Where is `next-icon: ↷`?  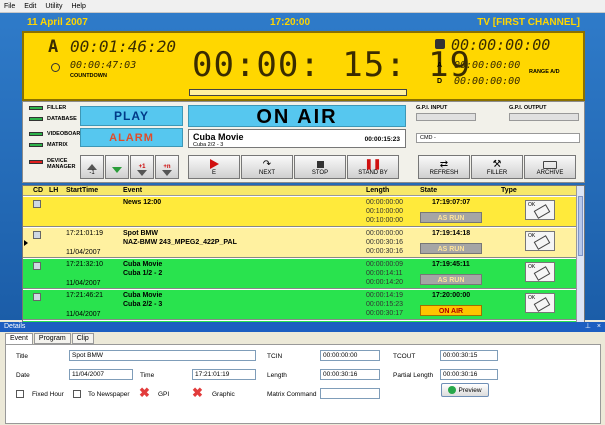 next-icon: ↷ is located at coordinates (267, 164).